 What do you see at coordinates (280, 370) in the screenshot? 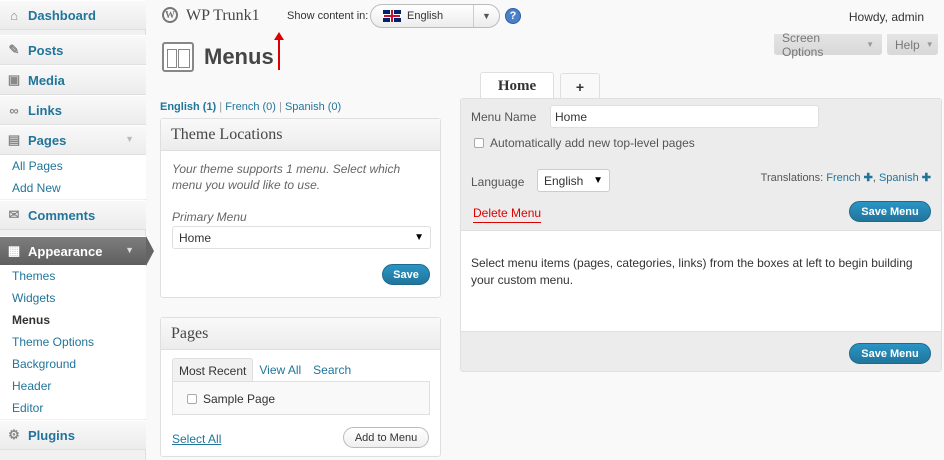
I see `tab-view-all: View All` at bounding box center [280, 370].